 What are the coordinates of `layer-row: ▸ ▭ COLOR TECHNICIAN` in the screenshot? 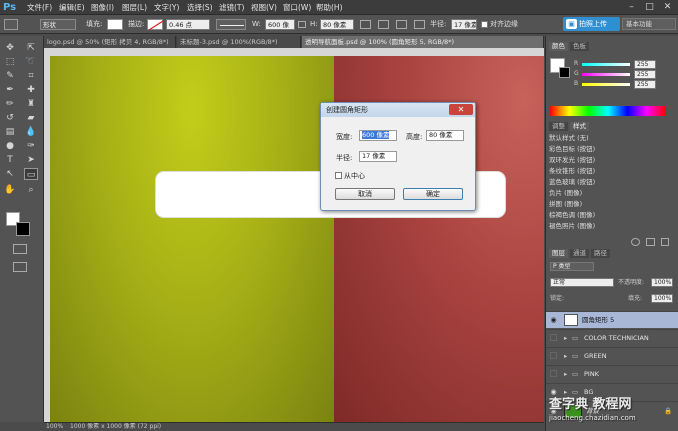 It's located at (612, 337).